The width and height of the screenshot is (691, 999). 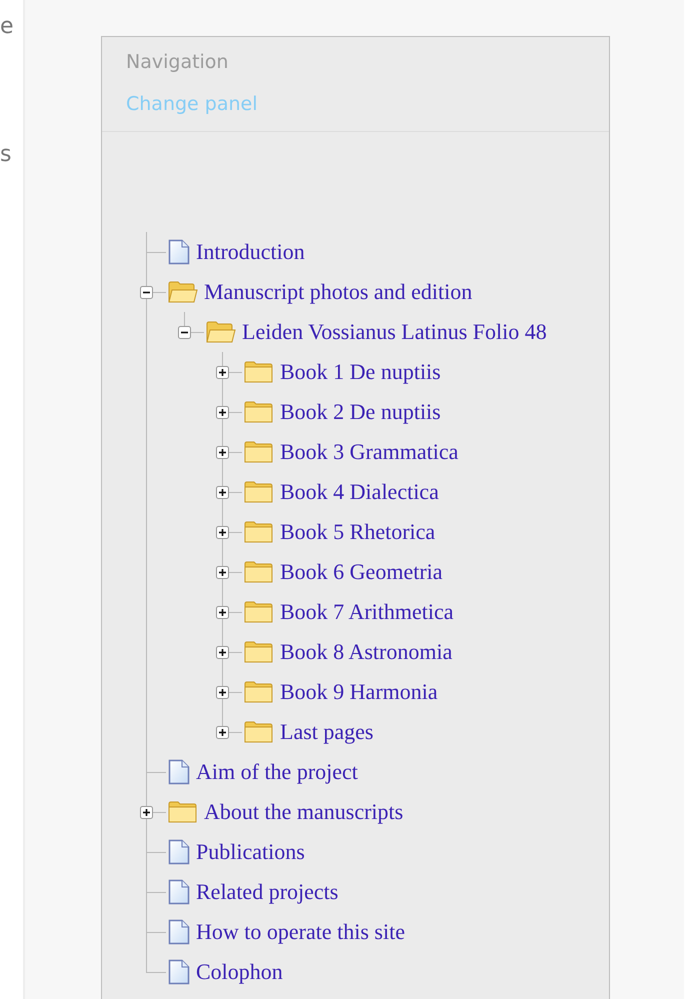 I want to click on cut-off-text: s, so click(x=6, y=155).